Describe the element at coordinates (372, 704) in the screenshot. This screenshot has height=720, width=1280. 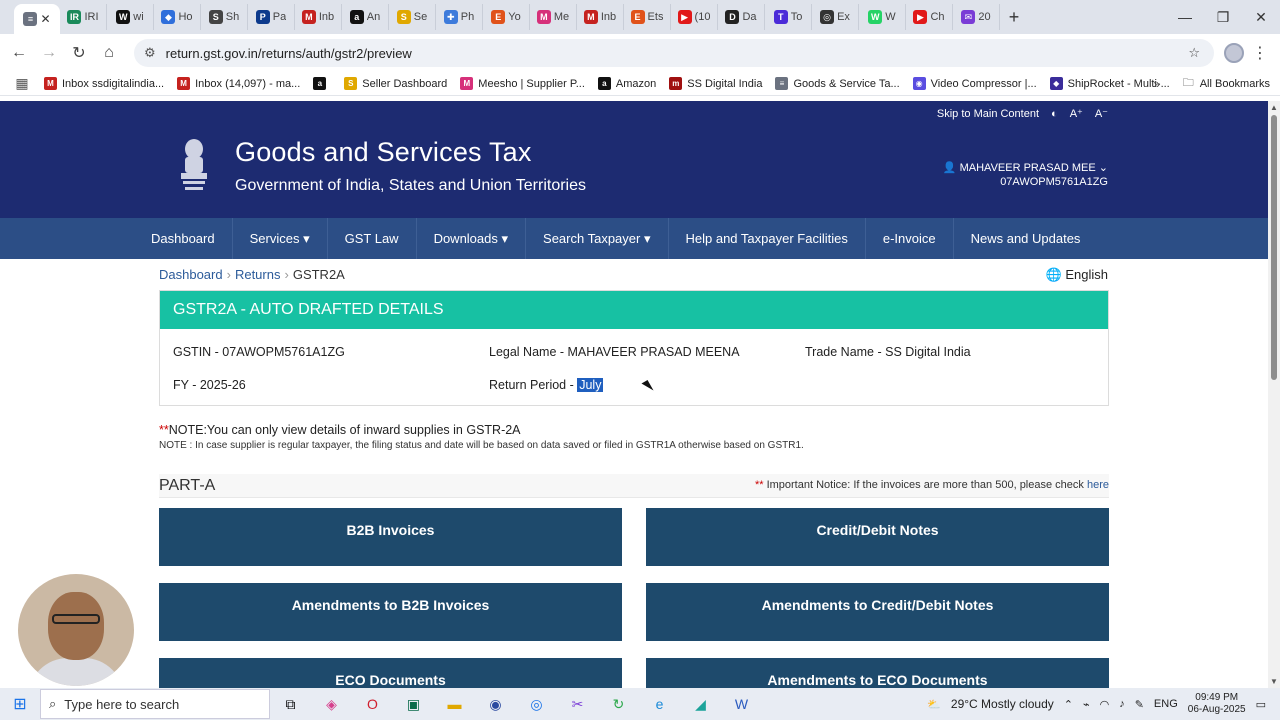
I see `opera-icon: O` at that location.